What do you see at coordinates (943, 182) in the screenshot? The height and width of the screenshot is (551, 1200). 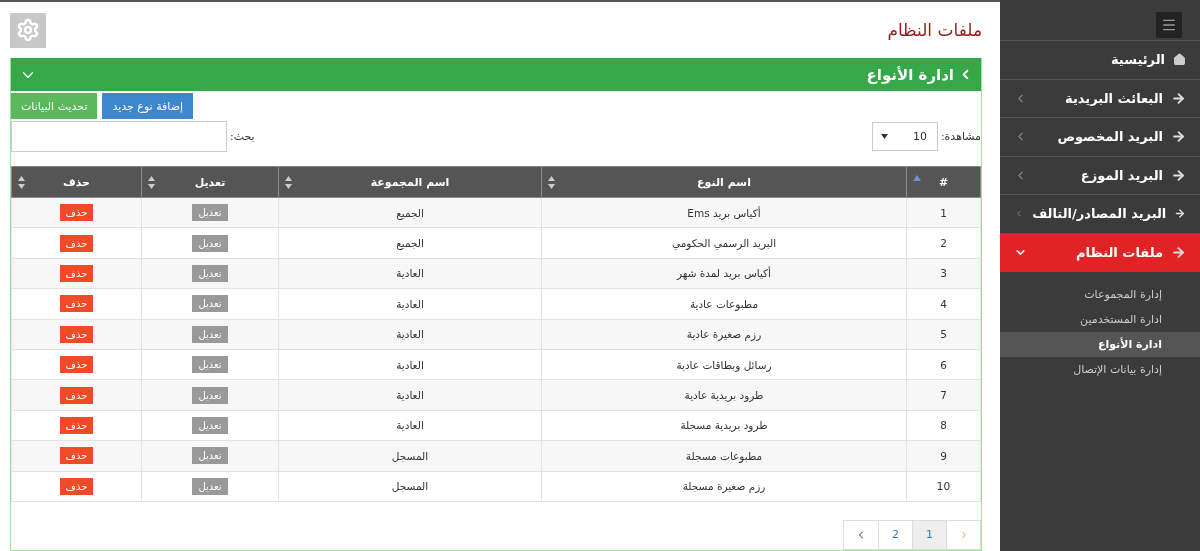 I see `column-header: #` at bounding box center [943, 182].